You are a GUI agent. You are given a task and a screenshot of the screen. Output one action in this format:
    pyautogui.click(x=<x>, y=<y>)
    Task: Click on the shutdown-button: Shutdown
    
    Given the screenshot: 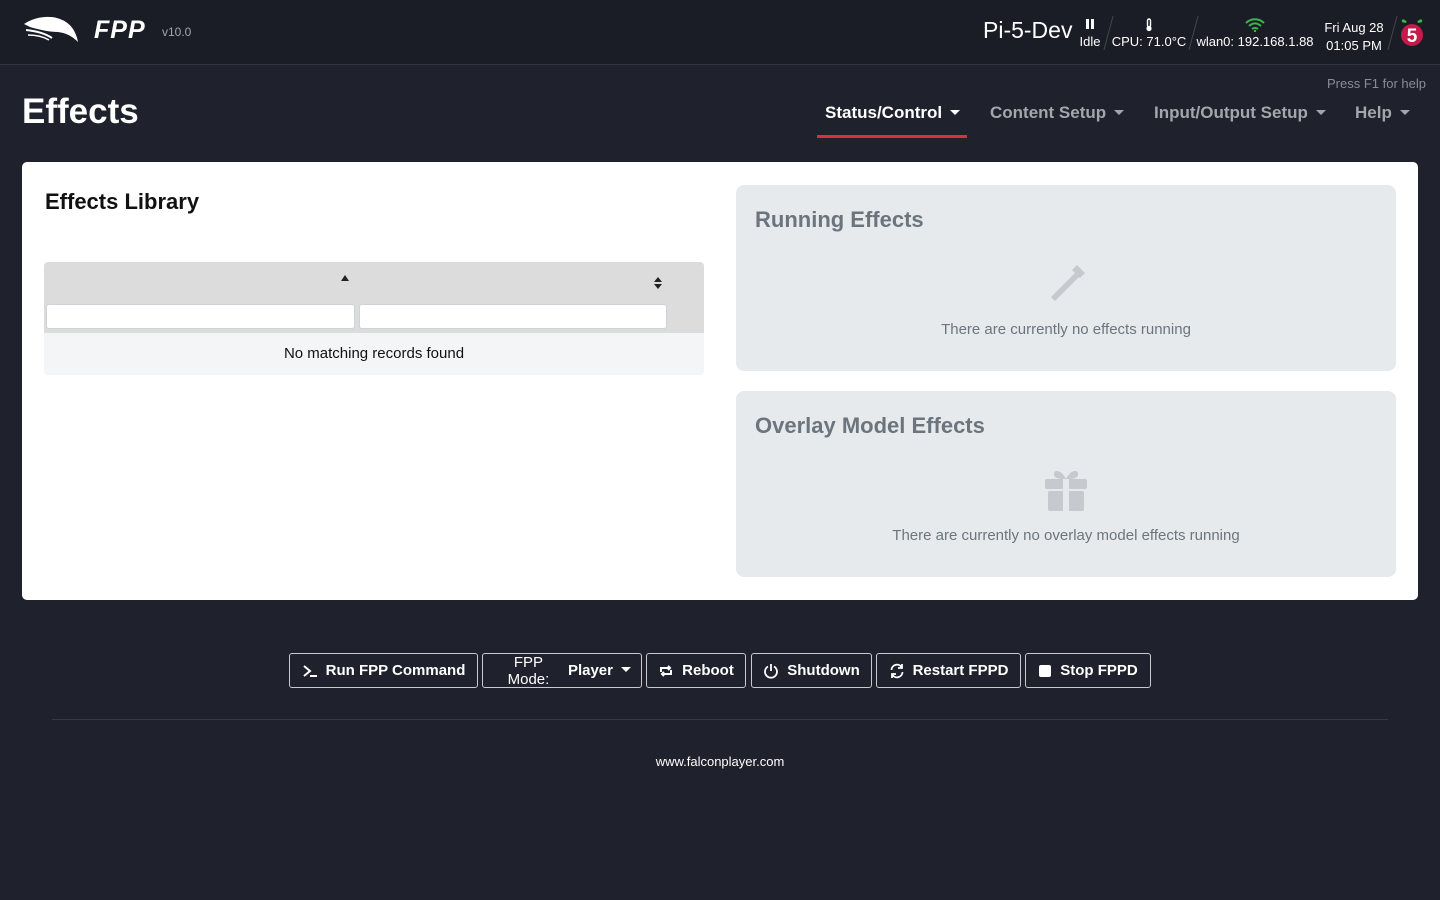 What is the action you would take?
    pyautogui.click(x=811, y=670)
    